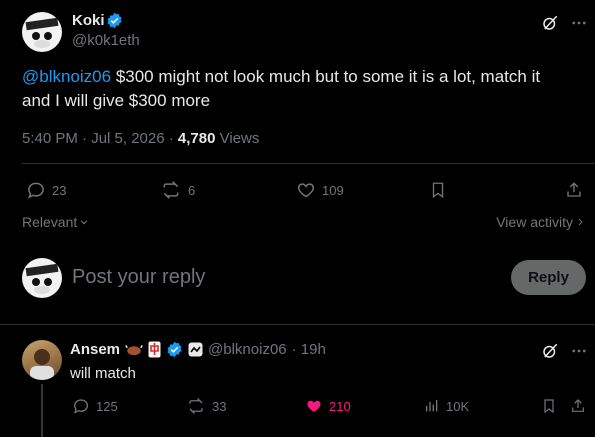  I want to click on mention-link: @blknoiz06, so click(66, 76).